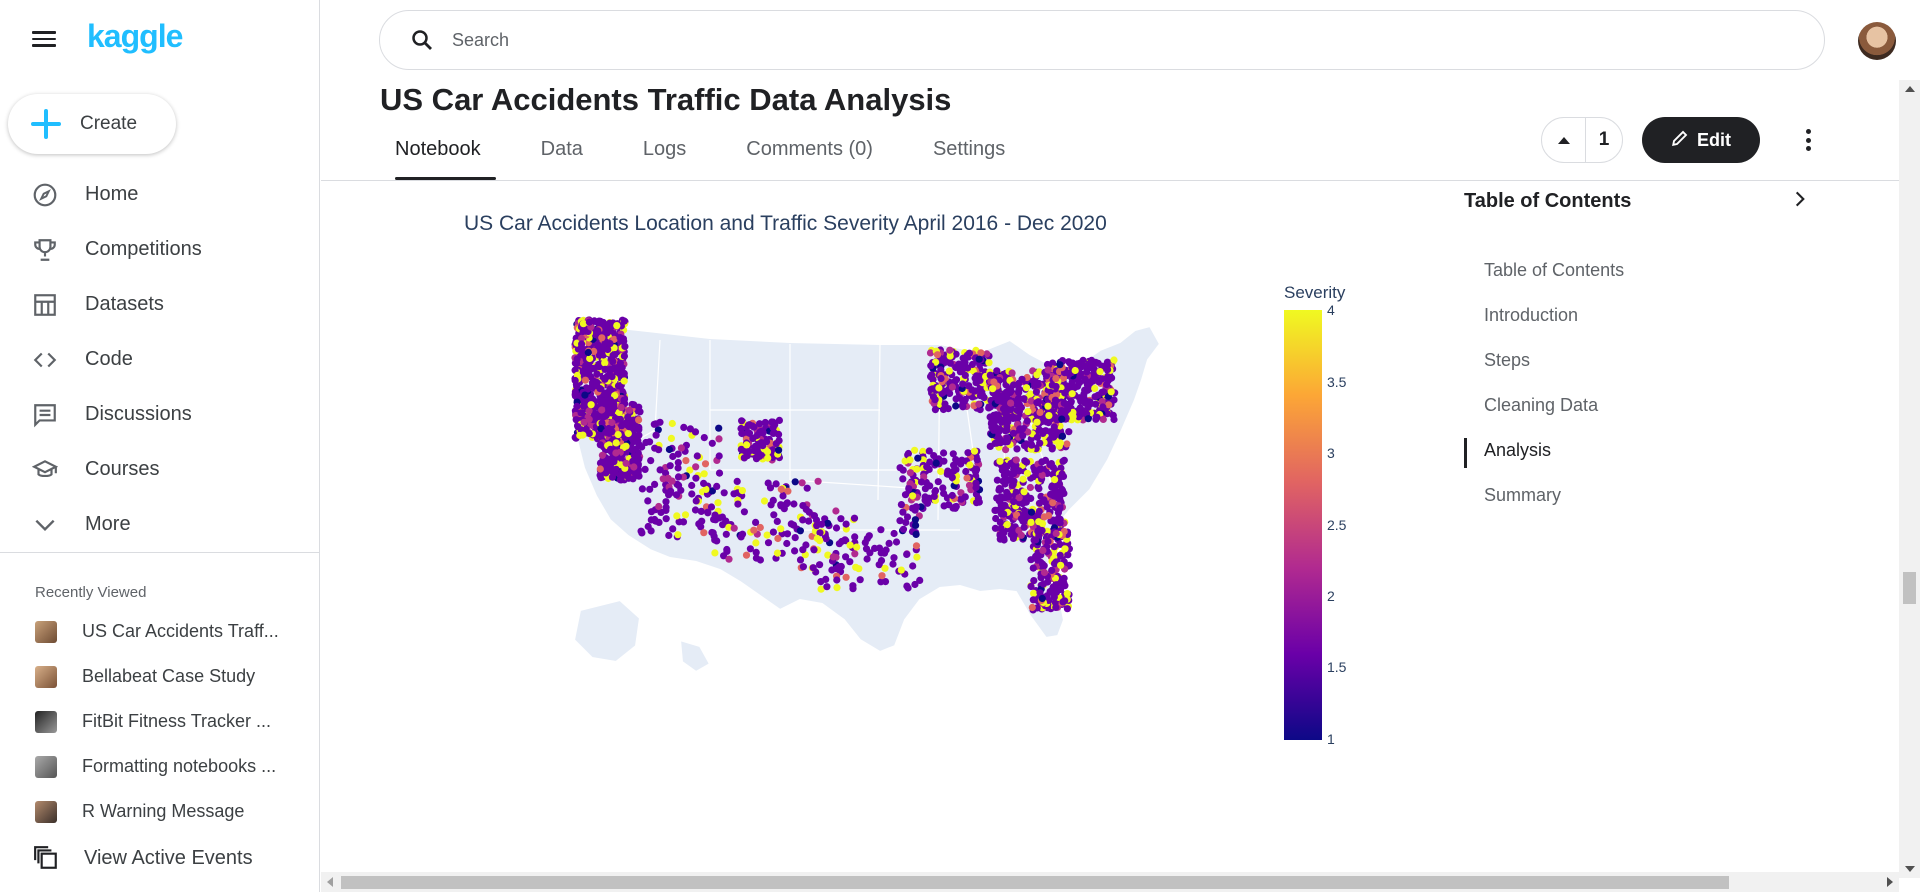  What do you see at coordinates (1877, 41) in the screenshot?
I see `user-avatar` at bounding box center [1877, 41].